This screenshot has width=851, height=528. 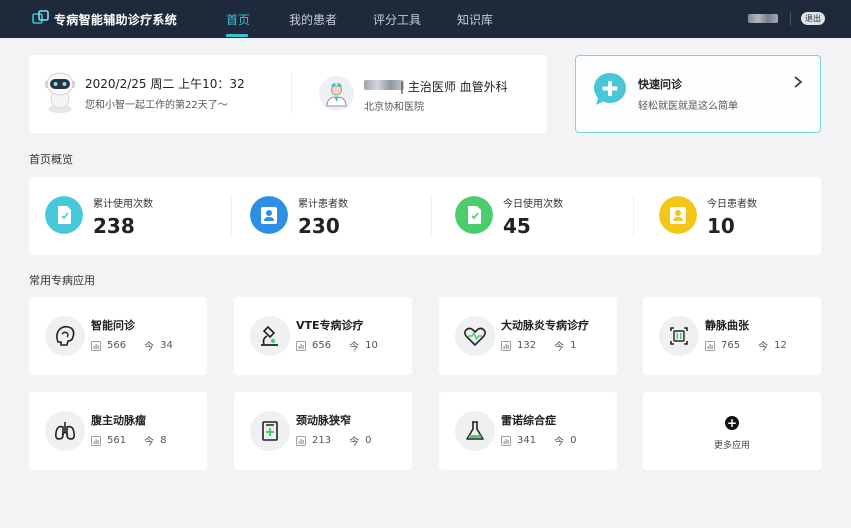 I want to click on greeting-text: 您和小智一起工作的第22天了～, so click(x=156, y=105).